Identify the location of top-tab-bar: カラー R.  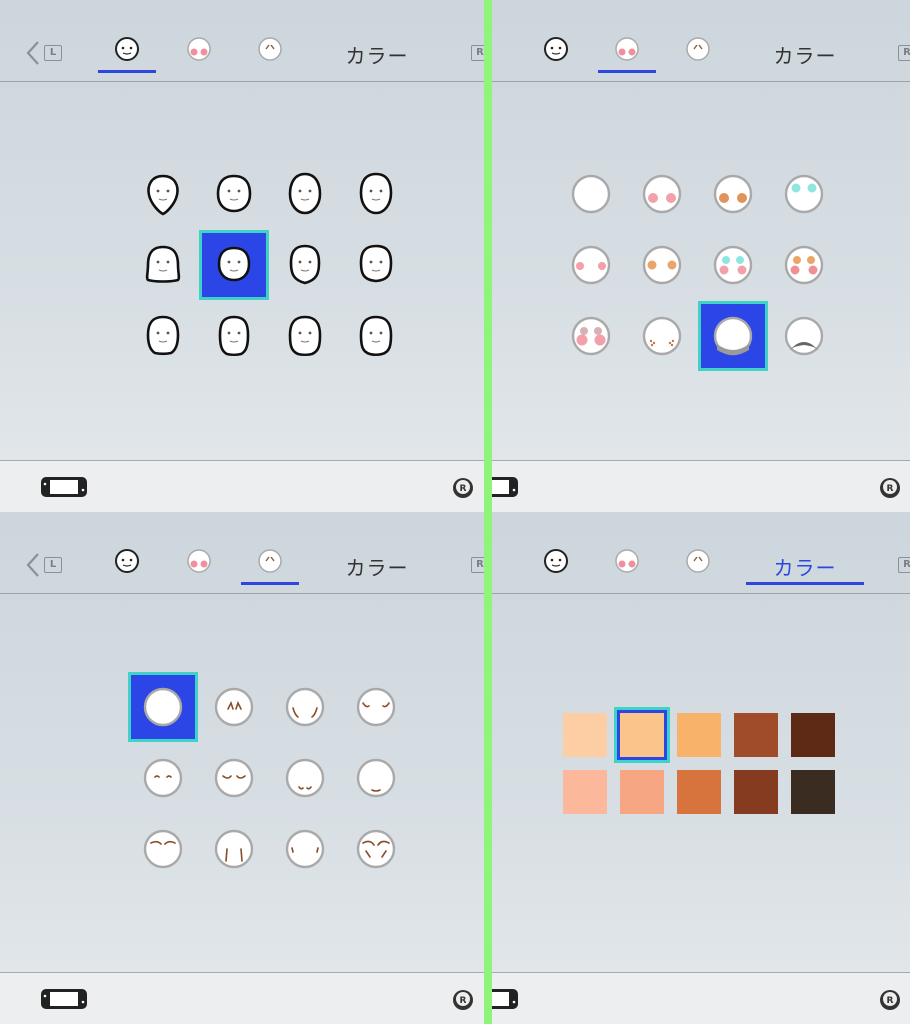
(698, 41).